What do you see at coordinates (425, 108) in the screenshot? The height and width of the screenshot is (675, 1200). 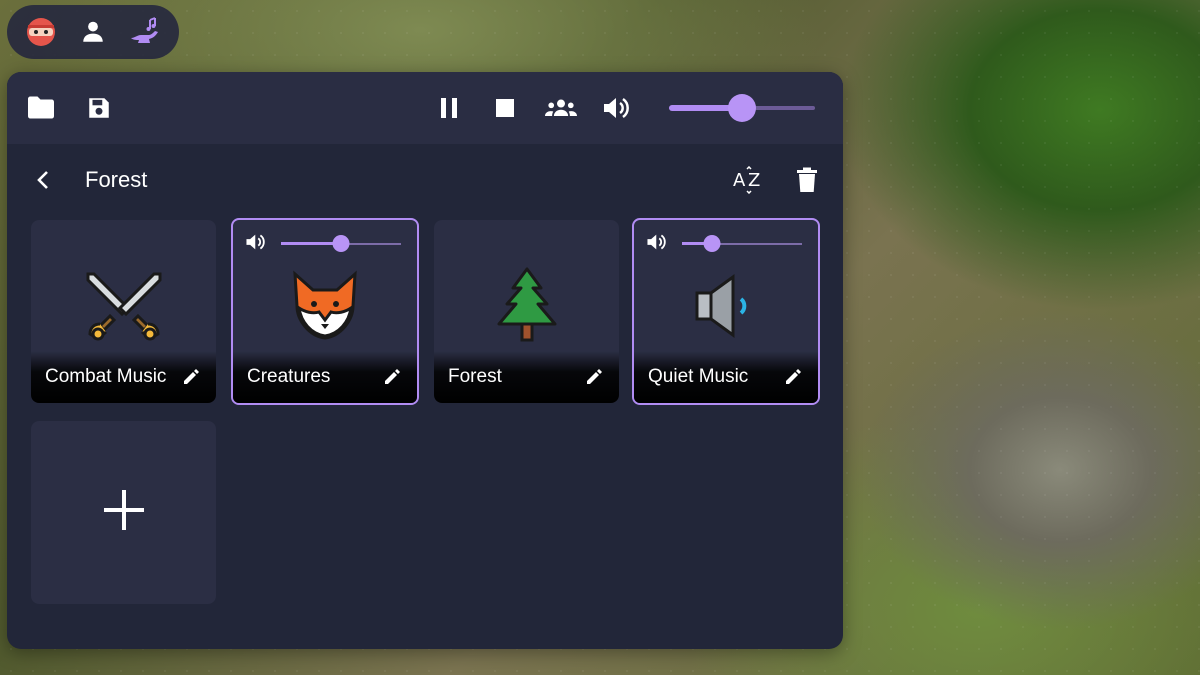 I see `panel-toolbar` at bounding box center [425, 108].